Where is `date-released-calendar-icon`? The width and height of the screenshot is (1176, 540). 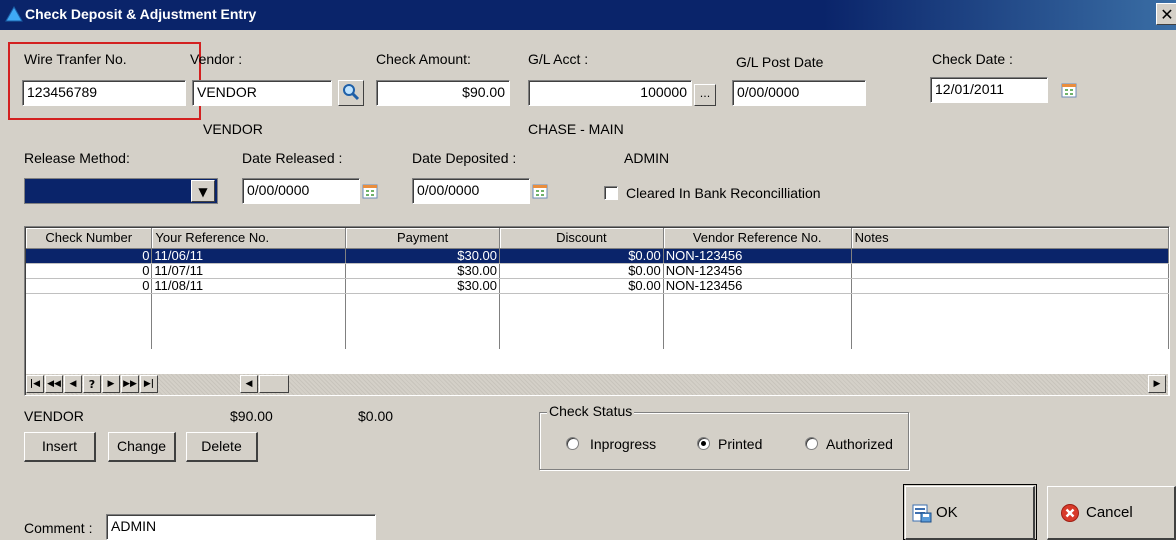
date-released-calendar-icon is located at coordinates (370, 191).